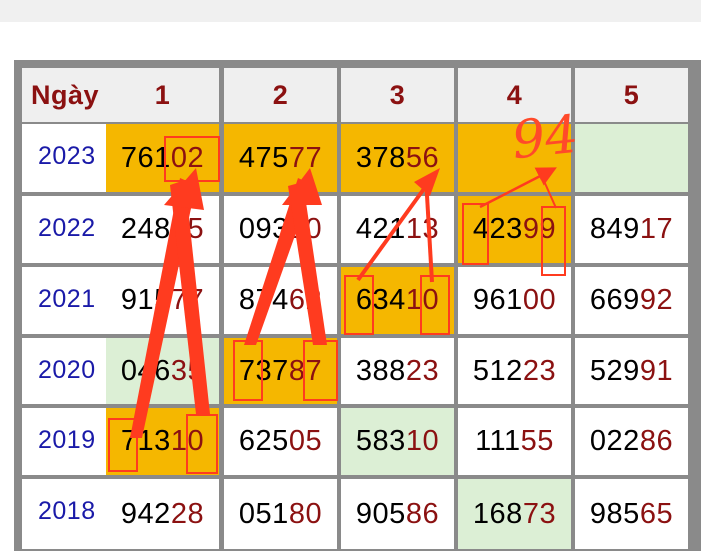 Image resolution: width=701 pixels, height=551 pixels. I want to click on year-link: 2022, so click(65, 229).